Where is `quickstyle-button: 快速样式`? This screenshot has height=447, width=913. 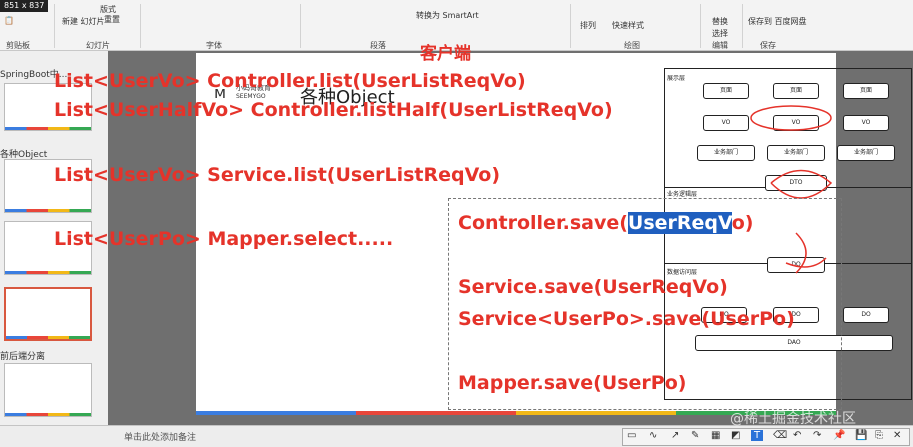 quickstyle-button: 快速样式 is located at coordinates (628, 25).